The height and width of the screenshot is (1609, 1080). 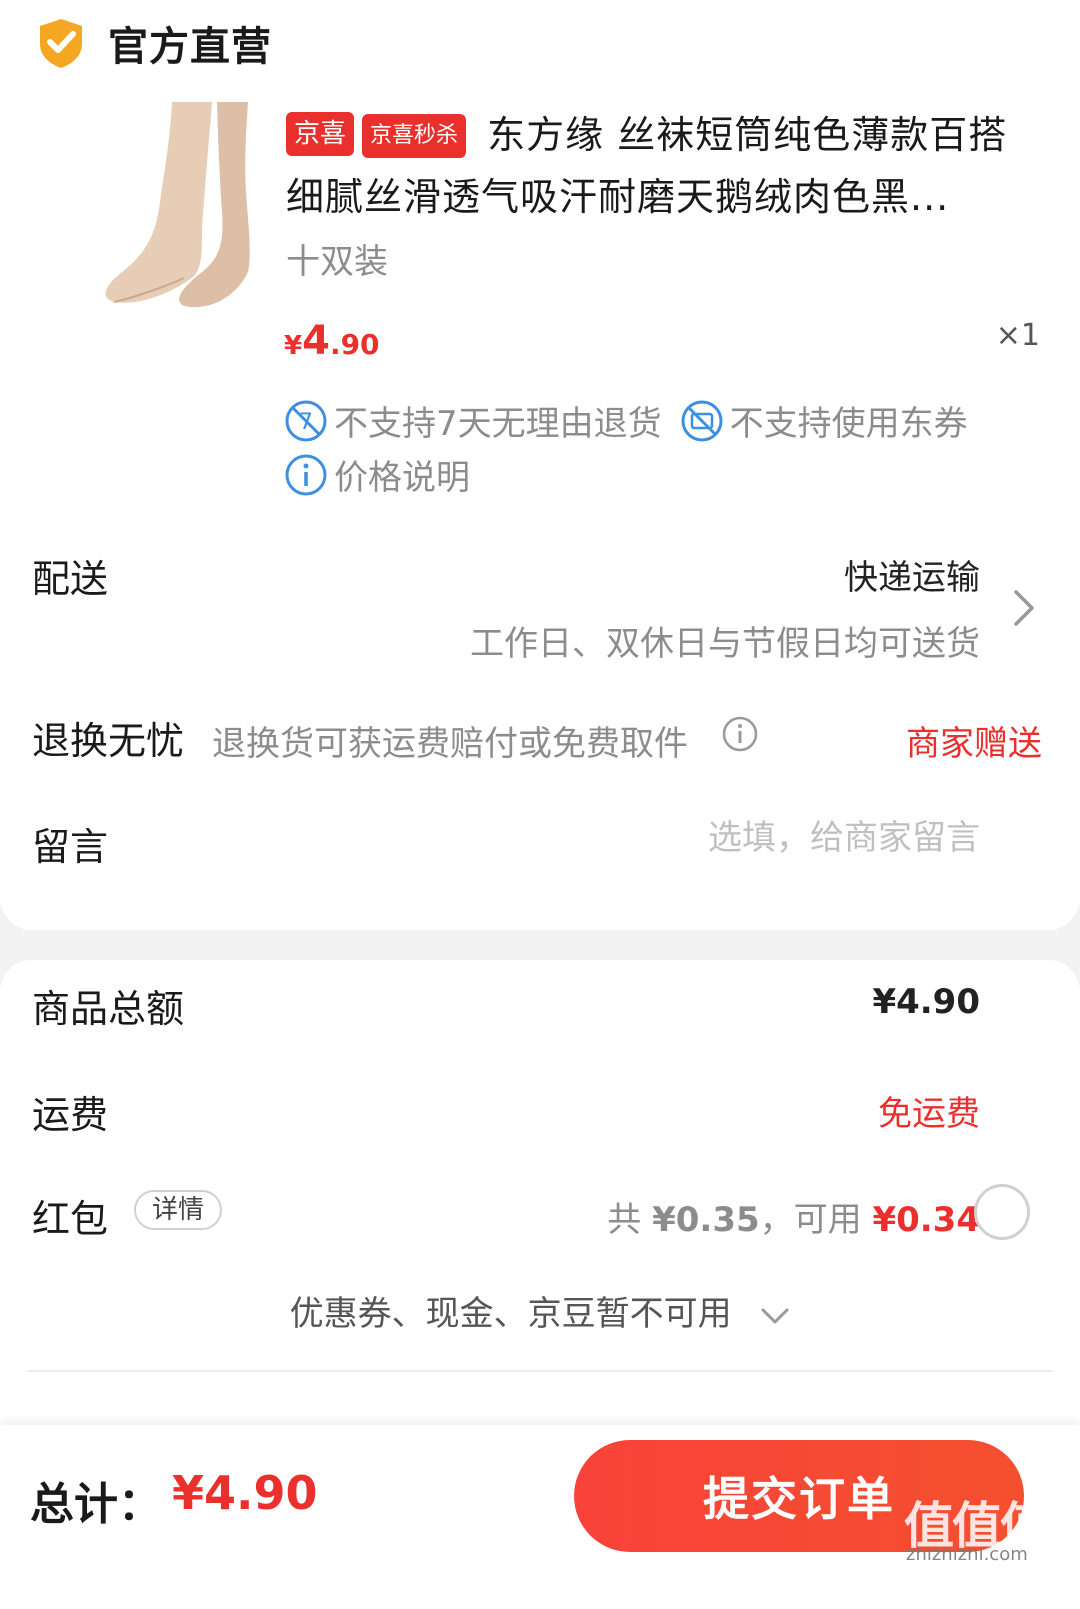 What do you see at coordinates (725, 644) in the screenshot?
I see `delivery-schedule: 工作日、双休日与节假日均可送货` at bounding box center [725, 644].